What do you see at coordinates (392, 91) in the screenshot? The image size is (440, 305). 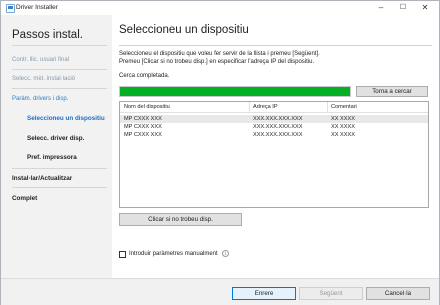 I see `search-again-button: Torna a cercar` at bounding box center [392, 91].